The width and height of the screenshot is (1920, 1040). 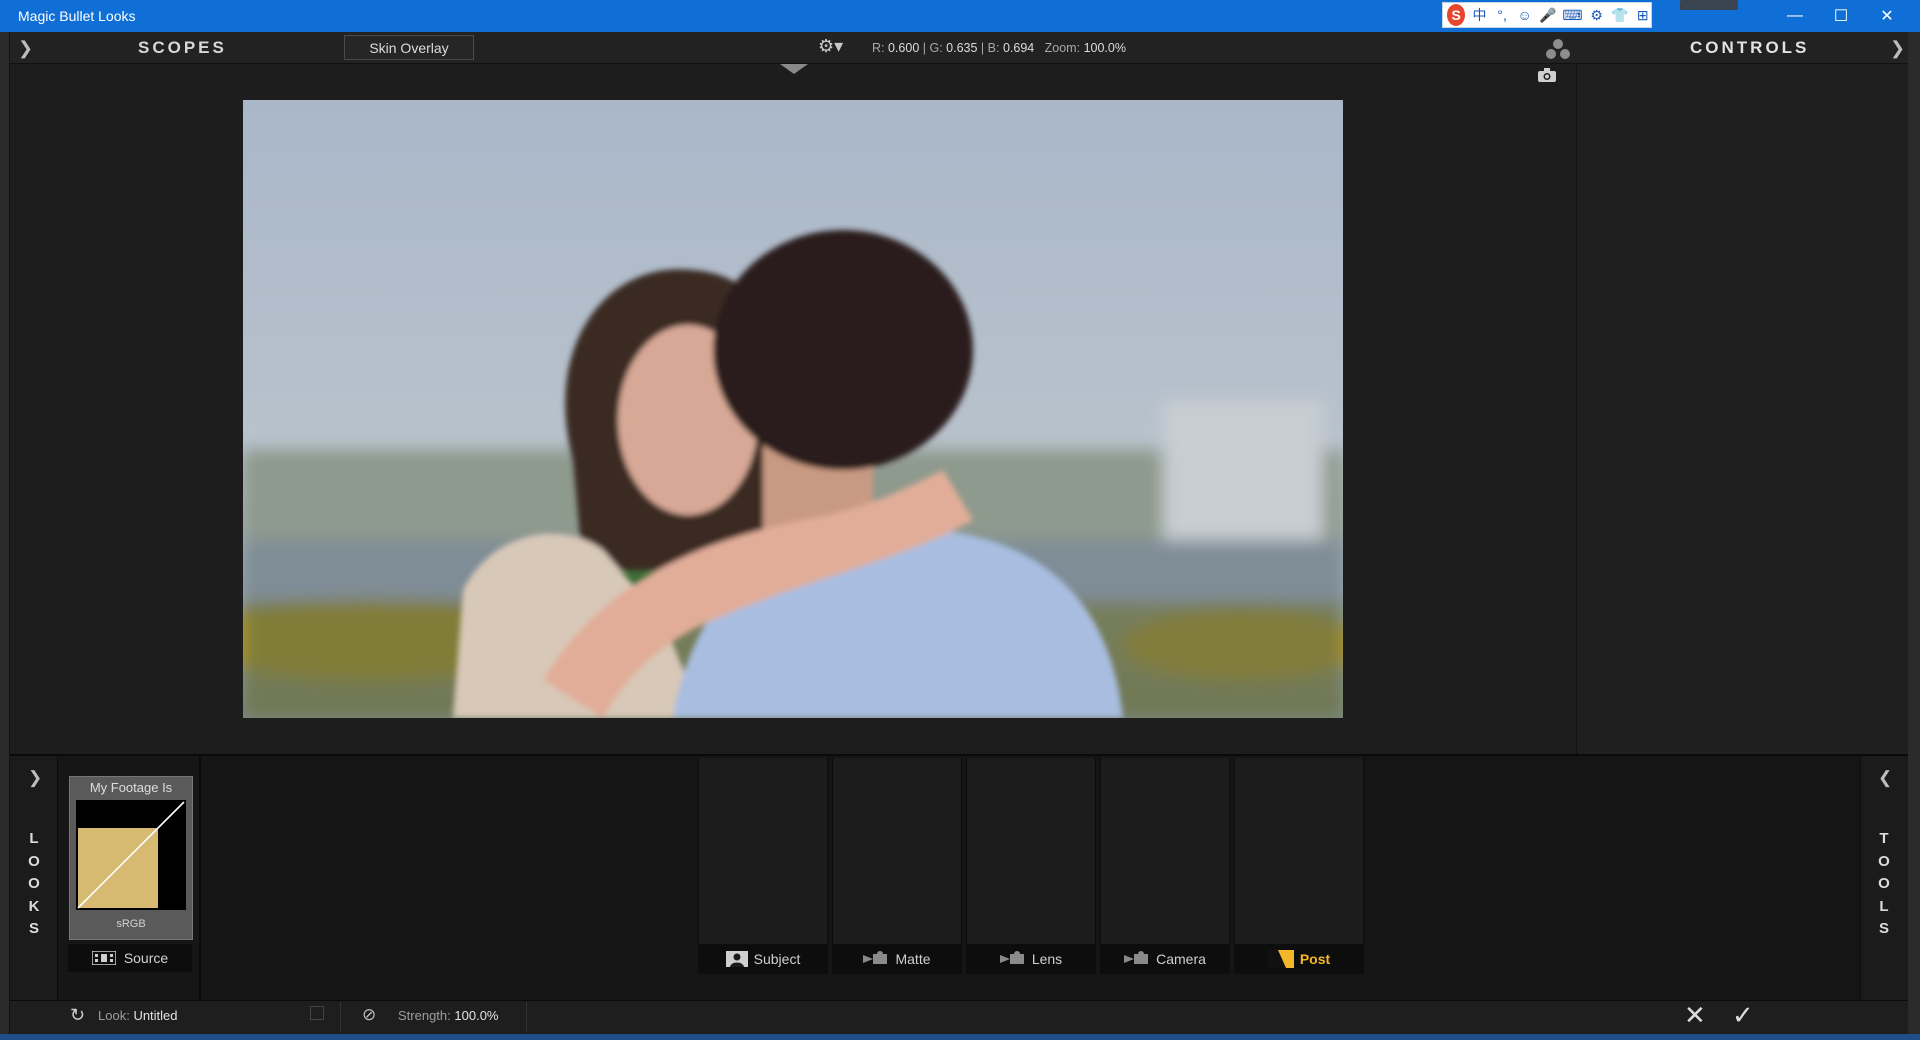 What do you see at coordinates (959, 1017) in the screenshot?
I see `status-bar` at bounding box center [959, 1017].